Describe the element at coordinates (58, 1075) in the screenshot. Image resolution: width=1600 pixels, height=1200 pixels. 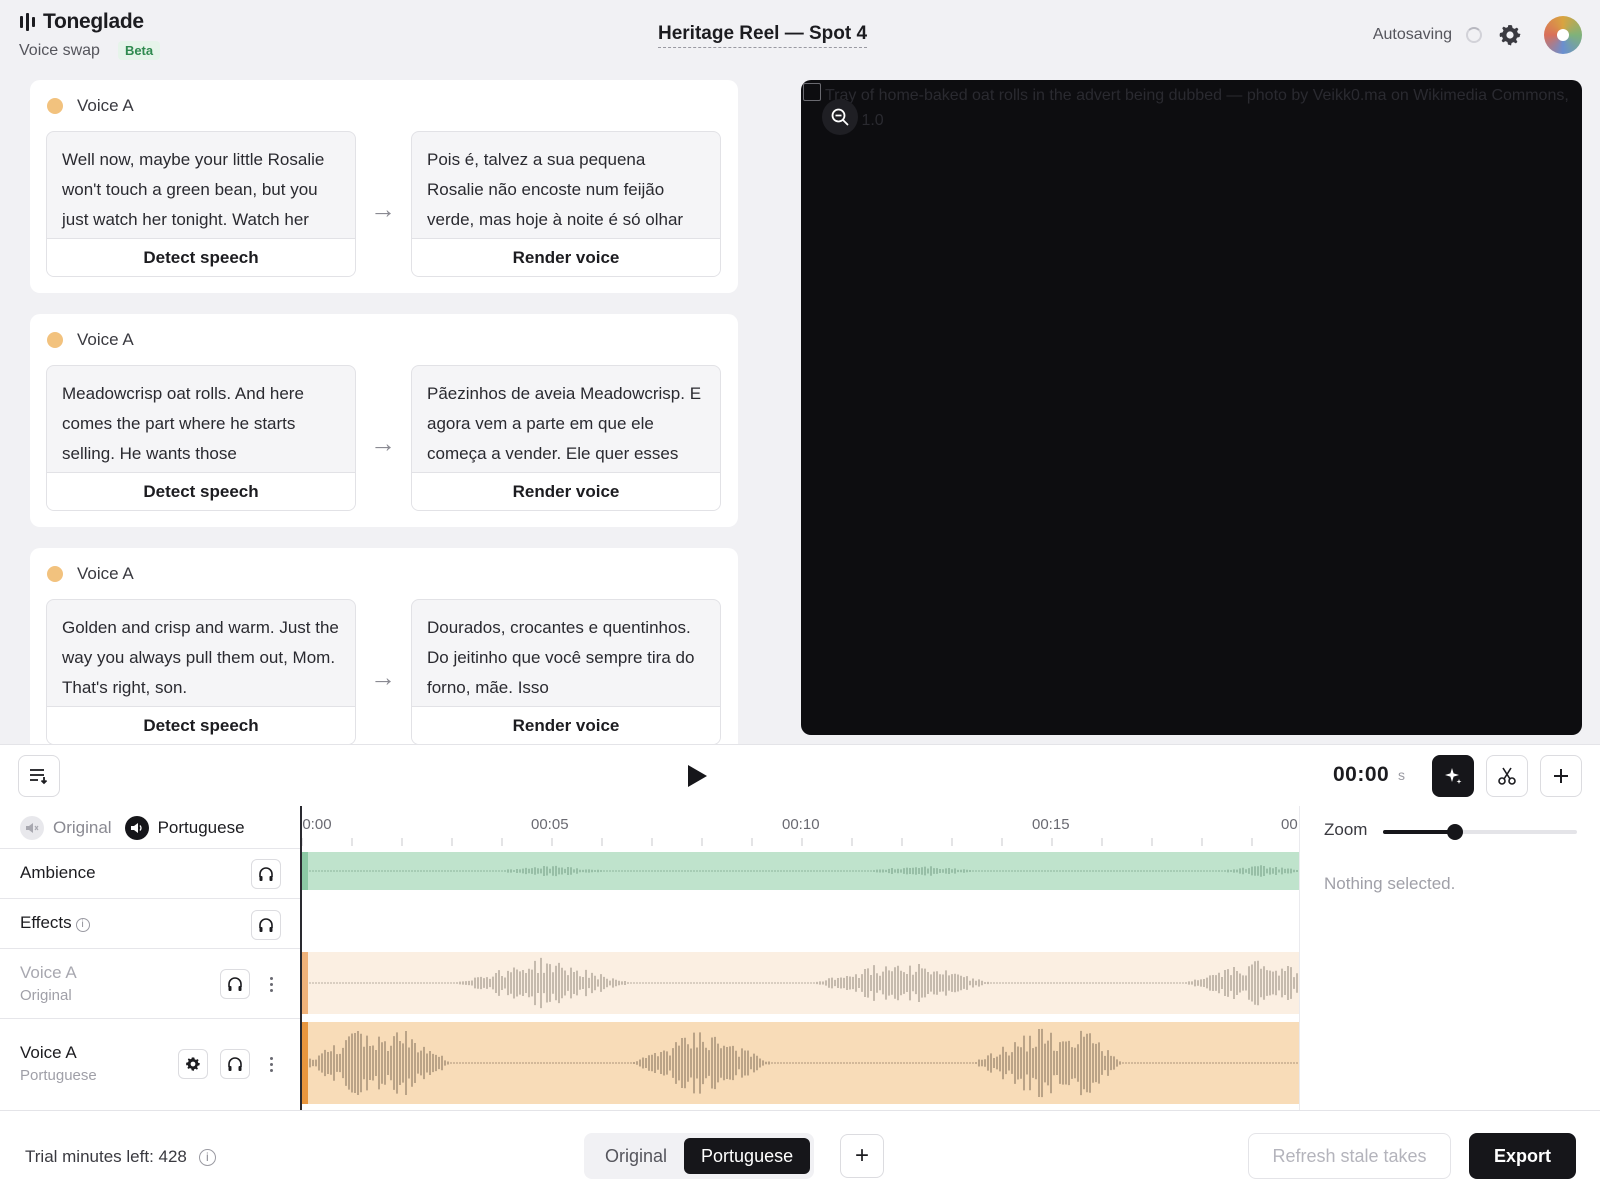
I see `track-subtitle: Portuguese` at that location.